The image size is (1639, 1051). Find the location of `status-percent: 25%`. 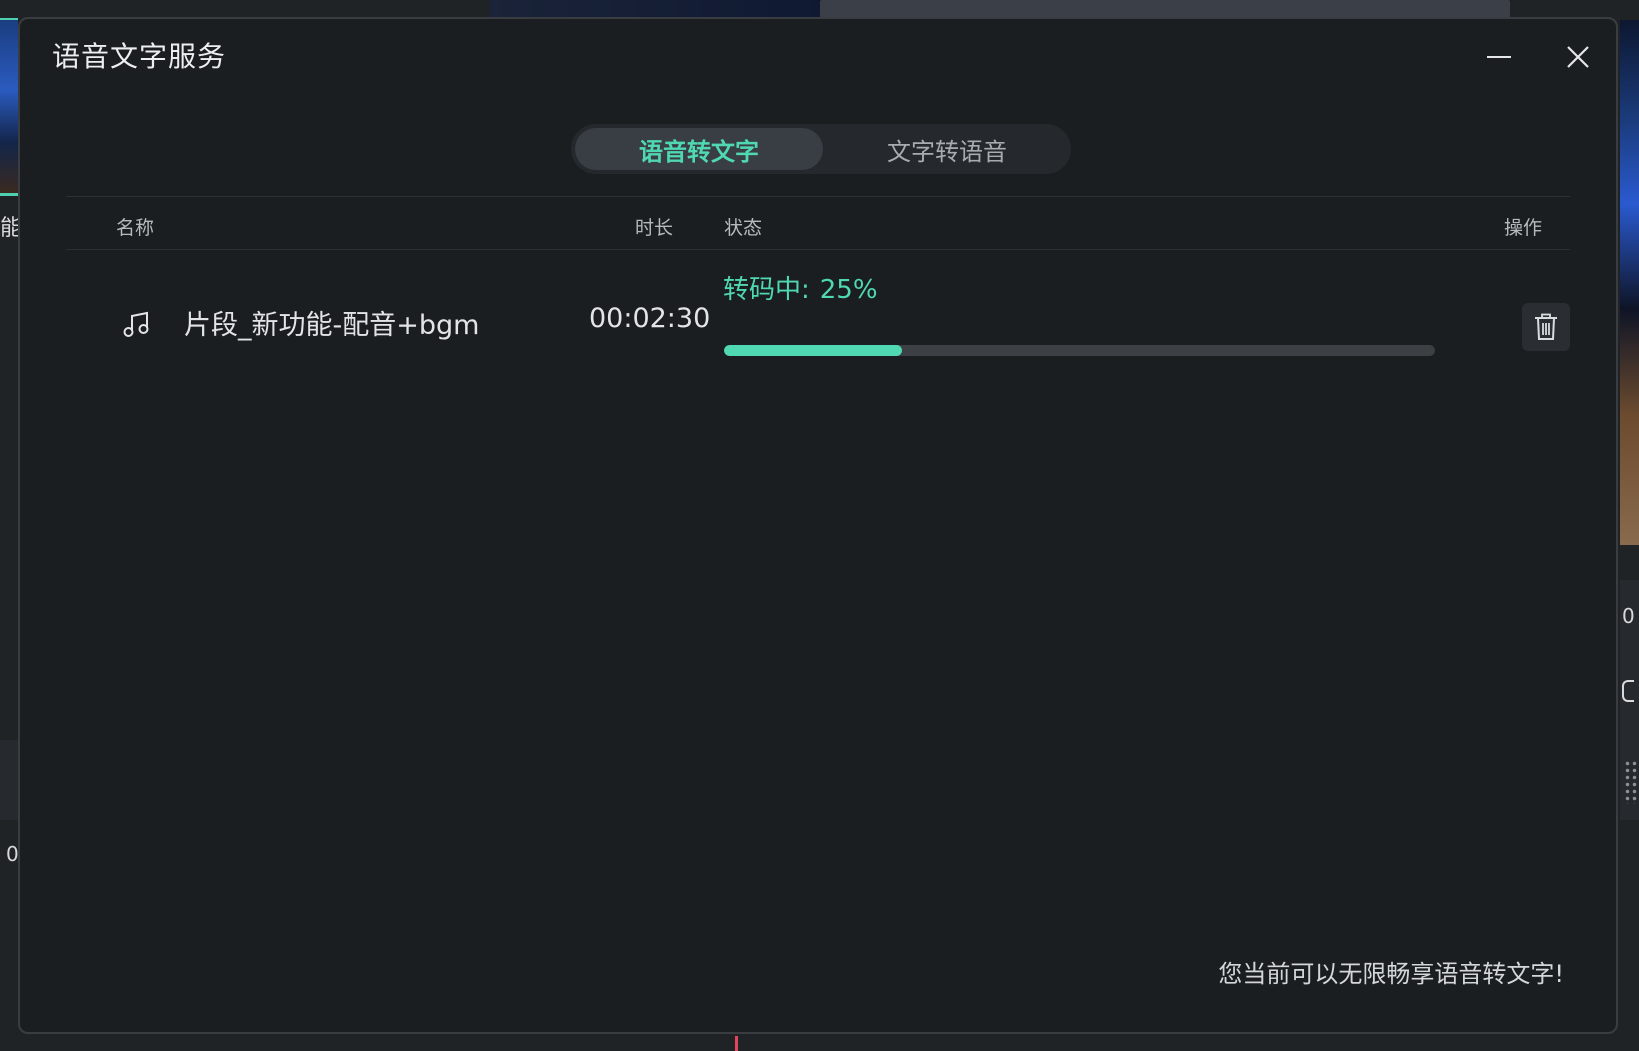

status-percent: 25% is located at coordinates (848, 290).